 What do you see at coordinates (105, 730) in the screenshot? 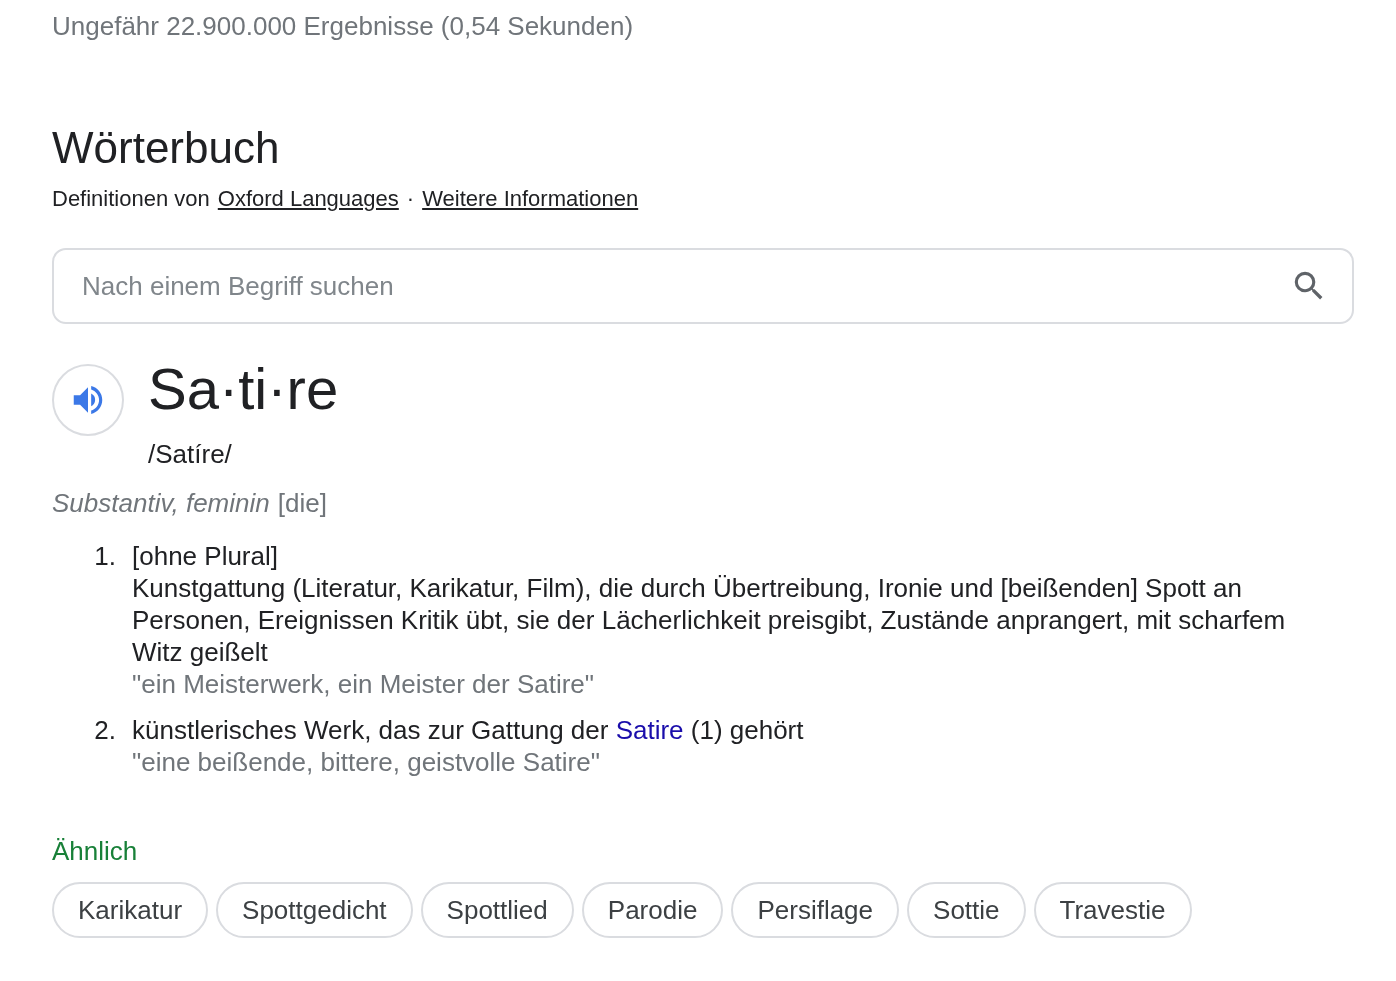
I see `sense-number: 2.` at bounding box center [105, 730].